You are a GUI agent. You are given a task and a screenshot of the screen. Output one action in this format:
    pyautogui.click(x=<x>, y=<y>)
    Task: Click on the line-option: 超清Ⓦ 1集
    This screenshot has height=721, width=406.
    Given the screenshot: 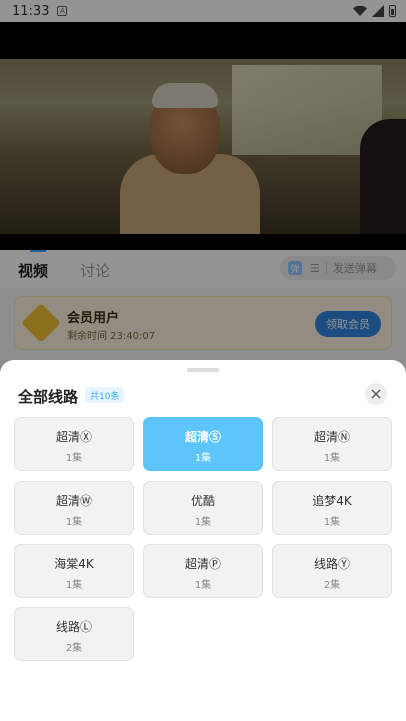 What is the action you would take?
    pyautogui.click(x=74, y=508)
    